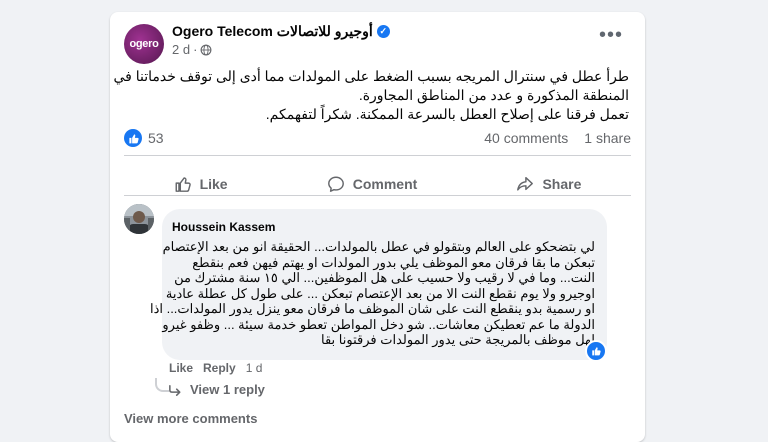 The width and height of the screenshot is (768, 442). I want to click on page-name: Ogero Telecom أوجيرو للاتصالات, so click(272, 31).